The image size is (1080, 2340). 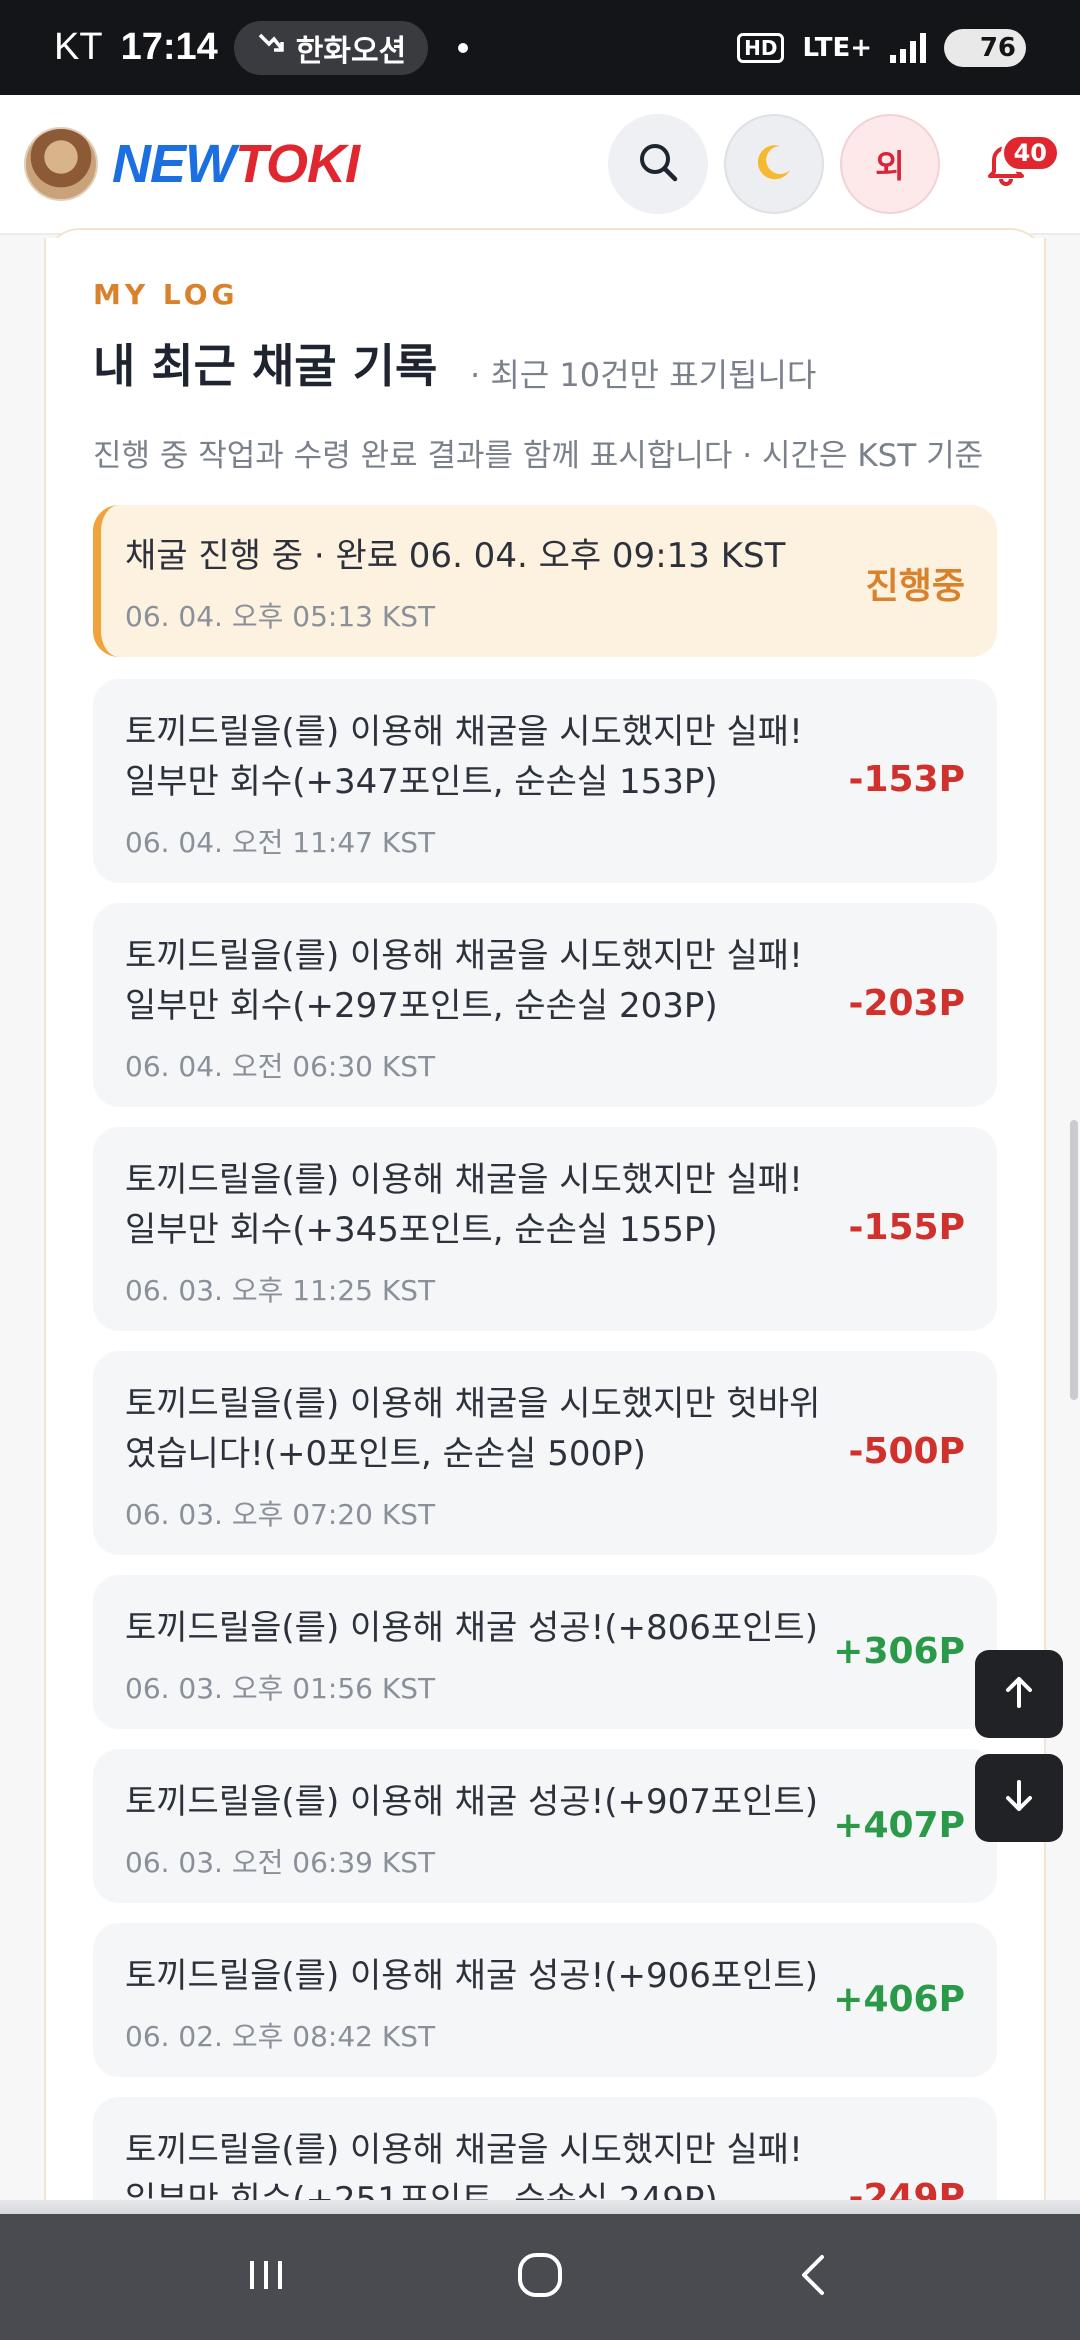 What do you see at coordinates (906, 1227) in the screenshot?
I see `log-amount: -155P` at bounding box center [906, 1227].